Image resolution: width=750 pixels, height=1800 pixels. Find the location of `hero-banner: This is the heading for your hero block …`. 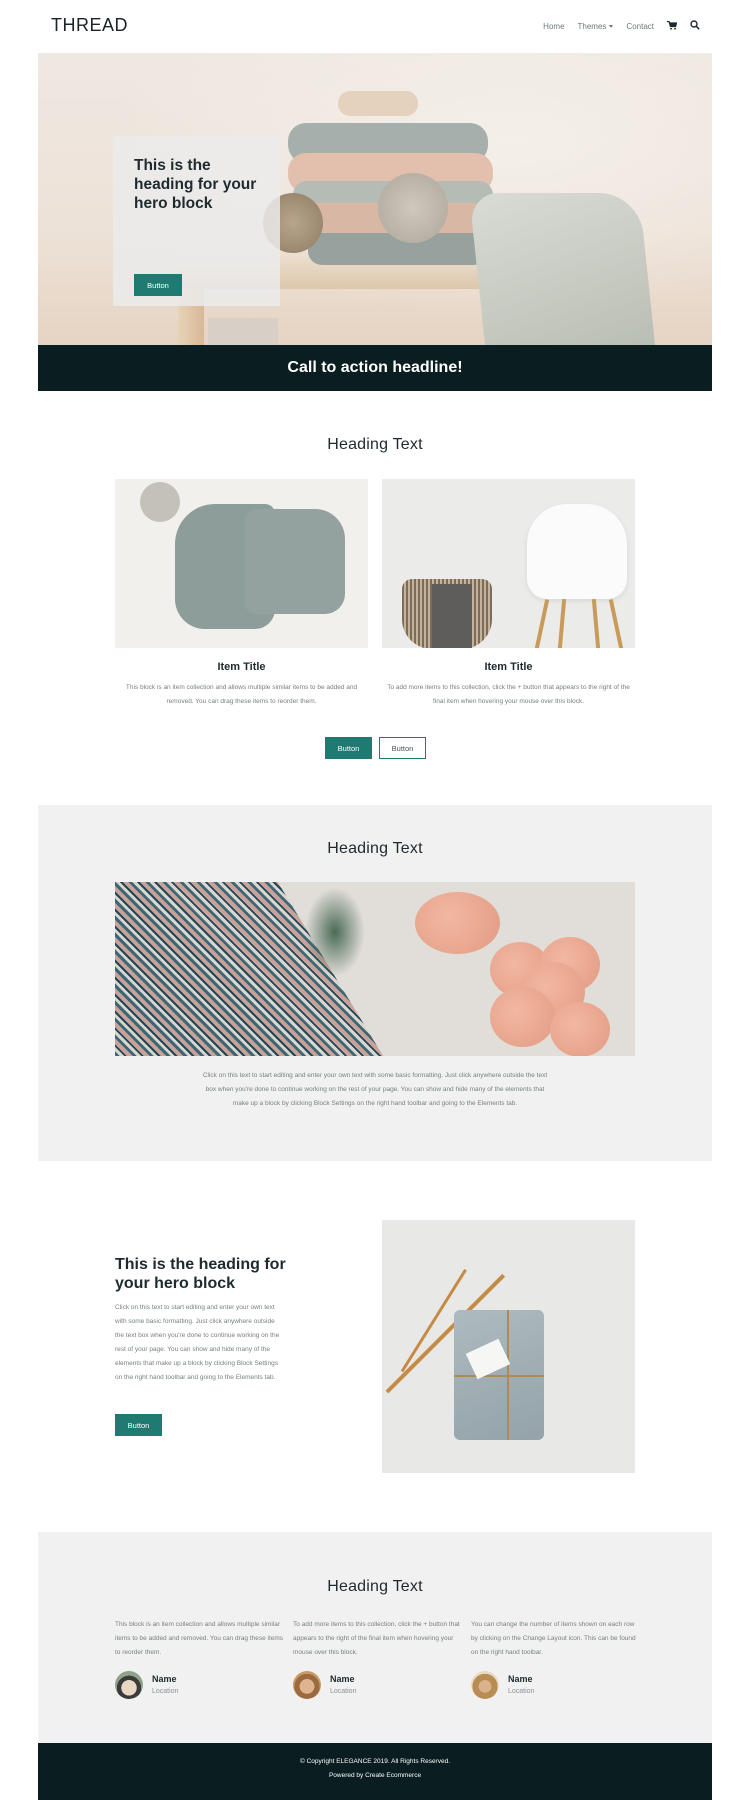

hero-banner: This is the heading for your hero block … is located at coordinates (375, 199).